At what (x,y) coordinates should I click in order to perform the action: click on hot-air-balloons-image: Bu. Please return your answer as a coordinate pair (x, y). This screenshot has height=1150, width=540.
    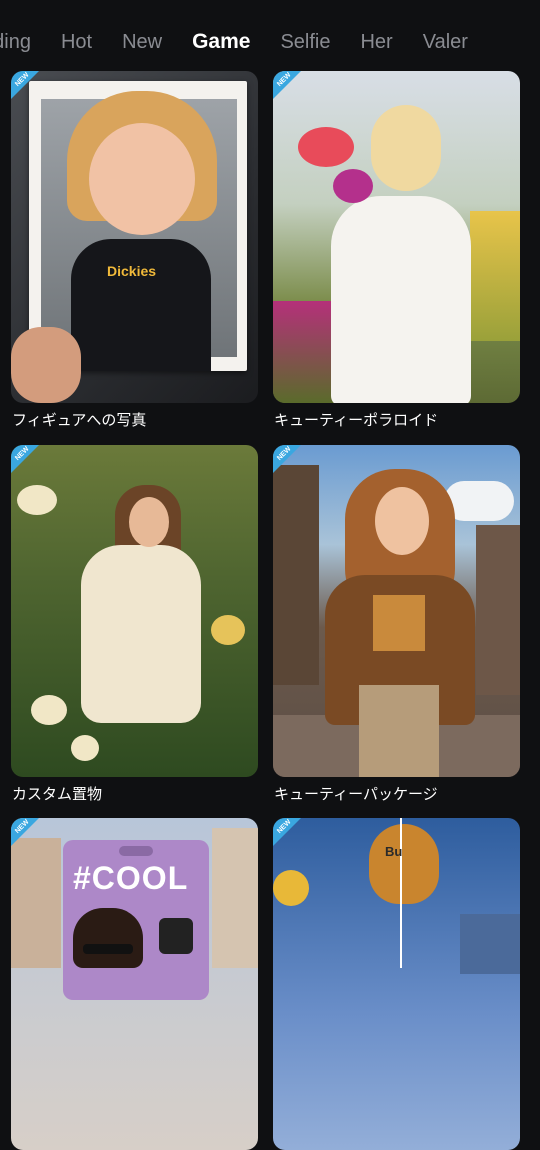
    Looking at the image, I should click on (396, 984).